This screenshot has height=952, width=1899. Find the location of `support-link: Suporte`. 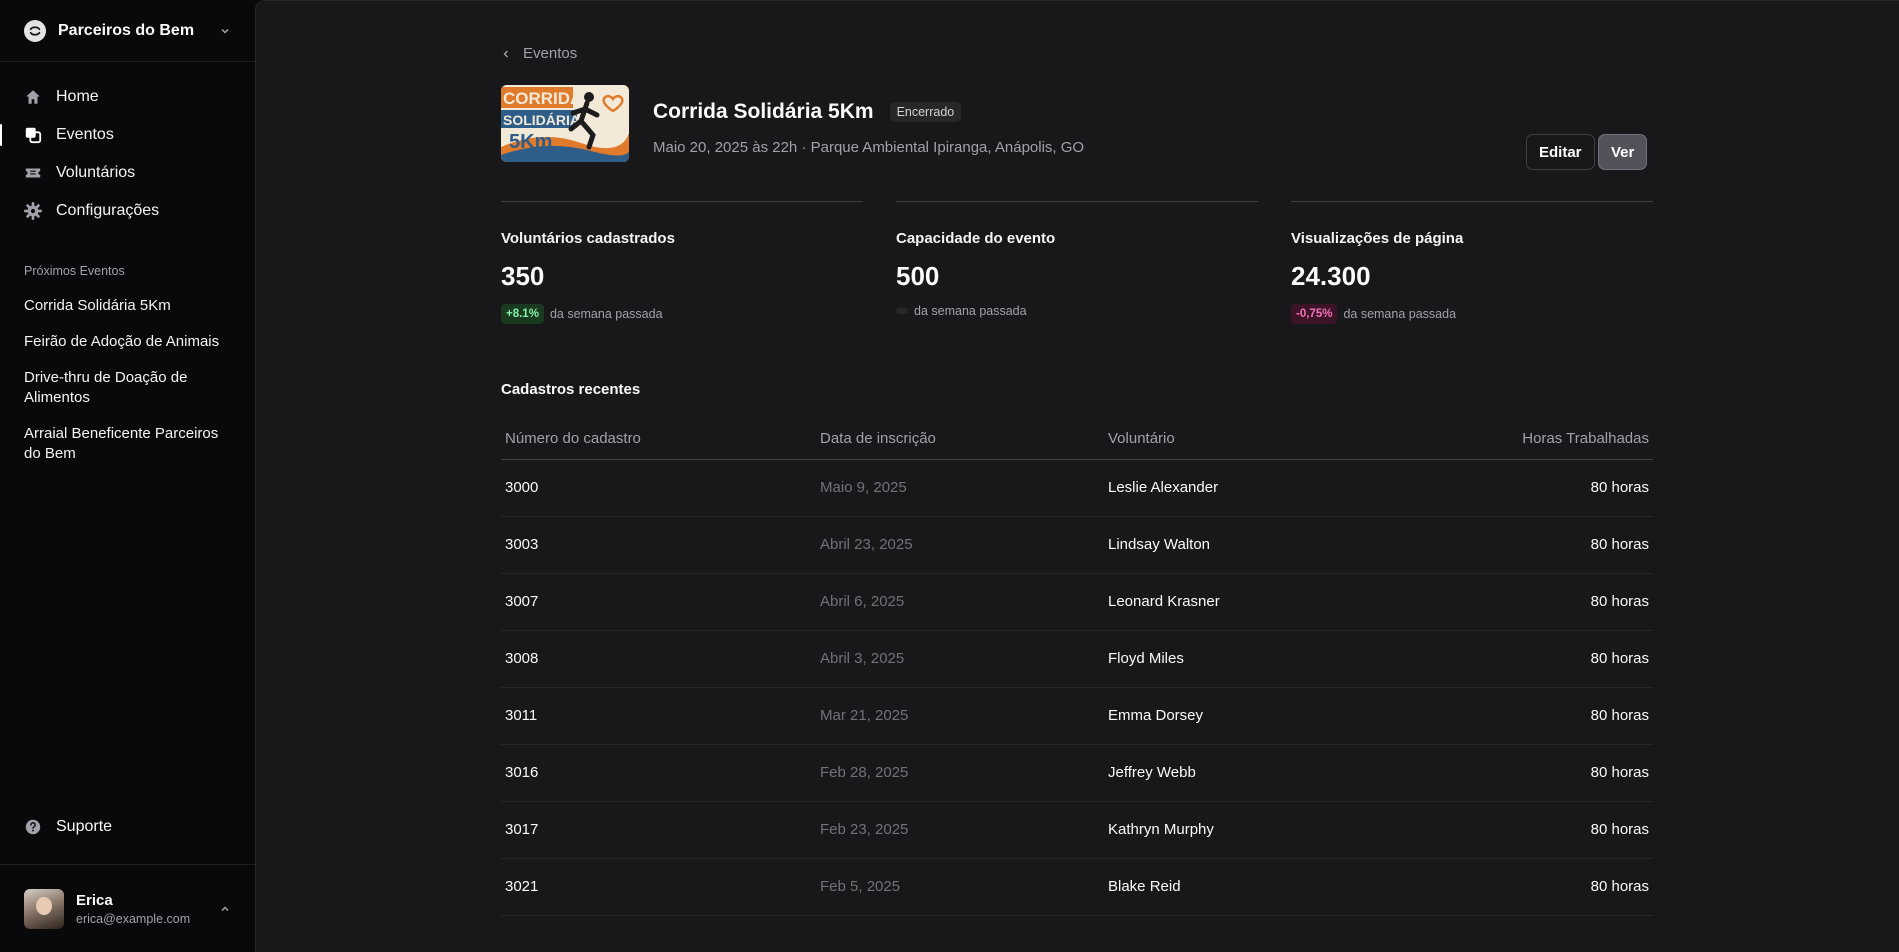

support-link: Suporte is located at coordinates (127, 827).